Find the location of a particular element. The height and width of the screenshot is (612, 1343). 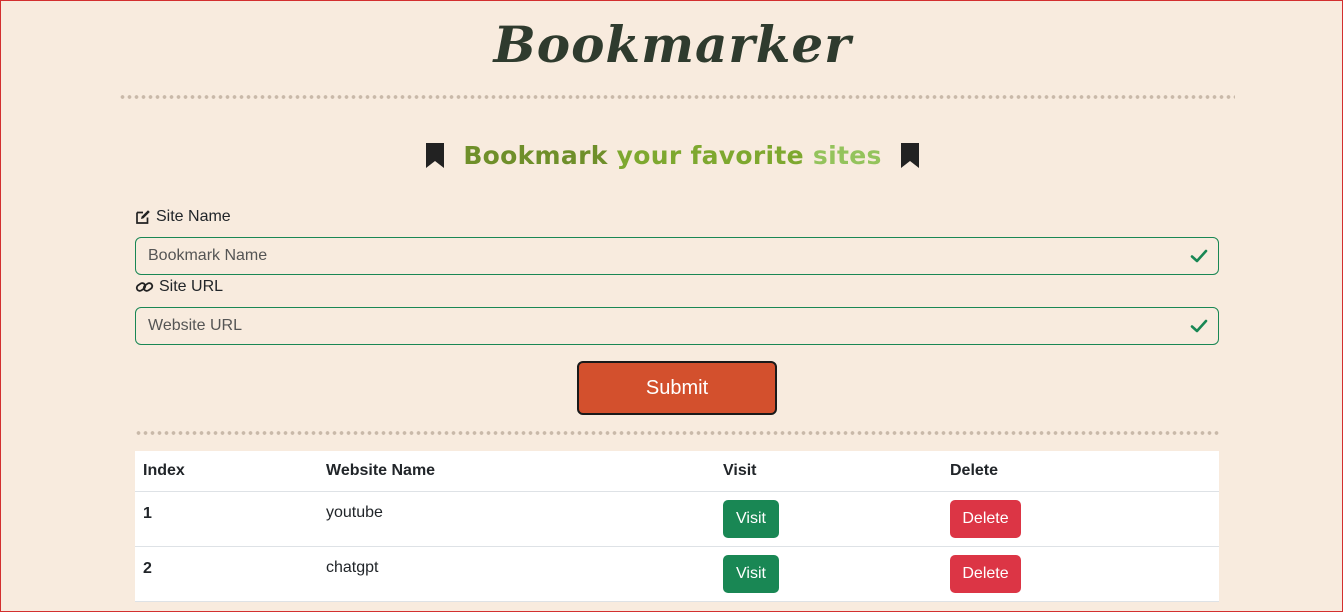

header-index: Index is located at coordinates (226, 471).